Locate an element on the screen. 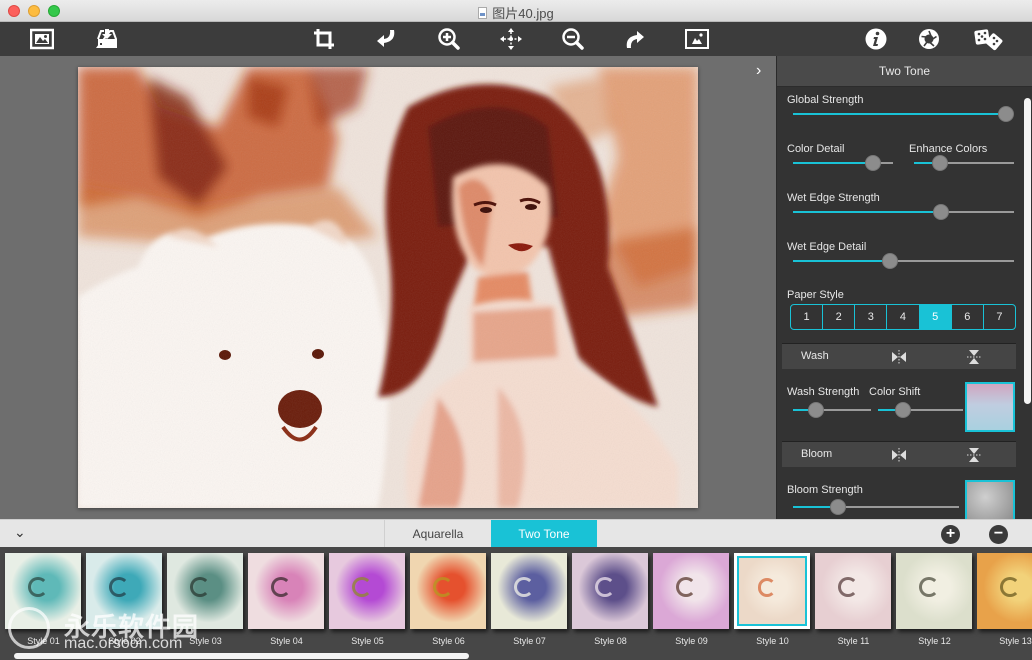 The width and height of the screenshot is (1032, 660). open-image-button is located at coordinates (42, 39).